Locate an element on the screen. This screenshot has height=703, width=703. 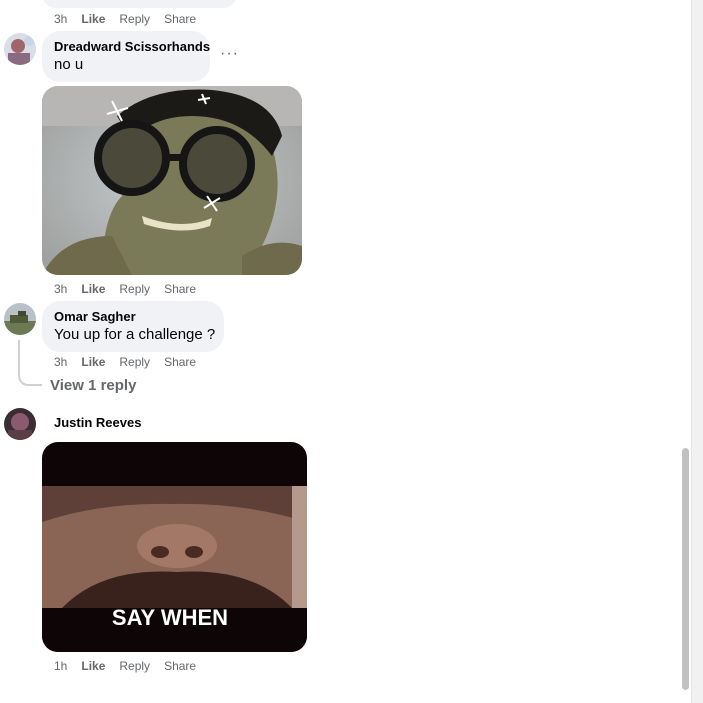
comment-actions: 1h Like Reply Share is located at coordinates (132, 666).